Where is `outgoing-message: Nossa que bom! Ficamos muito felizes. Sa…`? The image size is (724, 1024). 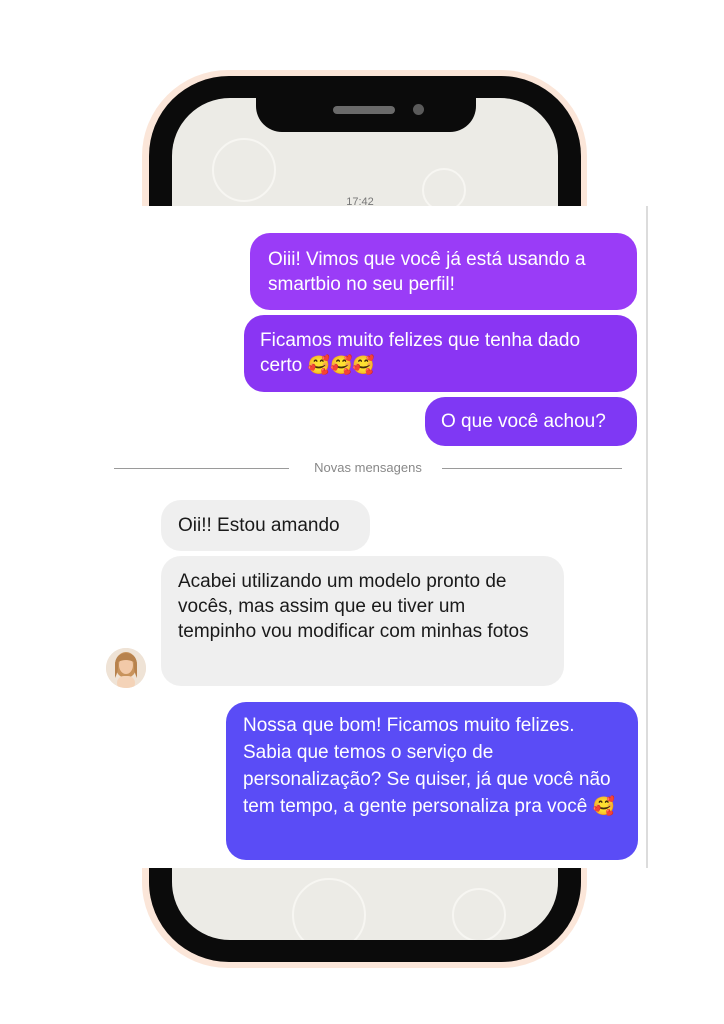
outgoing-message: Nossa que bom! Ficamos muito felizes. Sa… is located at coordinates (432, 781).